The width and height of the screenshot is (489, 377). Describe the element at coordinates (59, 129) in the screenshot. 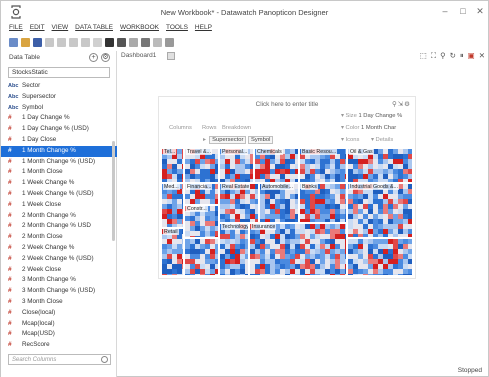

I see `column-item: #1 Day Change % (USD)` at that location.